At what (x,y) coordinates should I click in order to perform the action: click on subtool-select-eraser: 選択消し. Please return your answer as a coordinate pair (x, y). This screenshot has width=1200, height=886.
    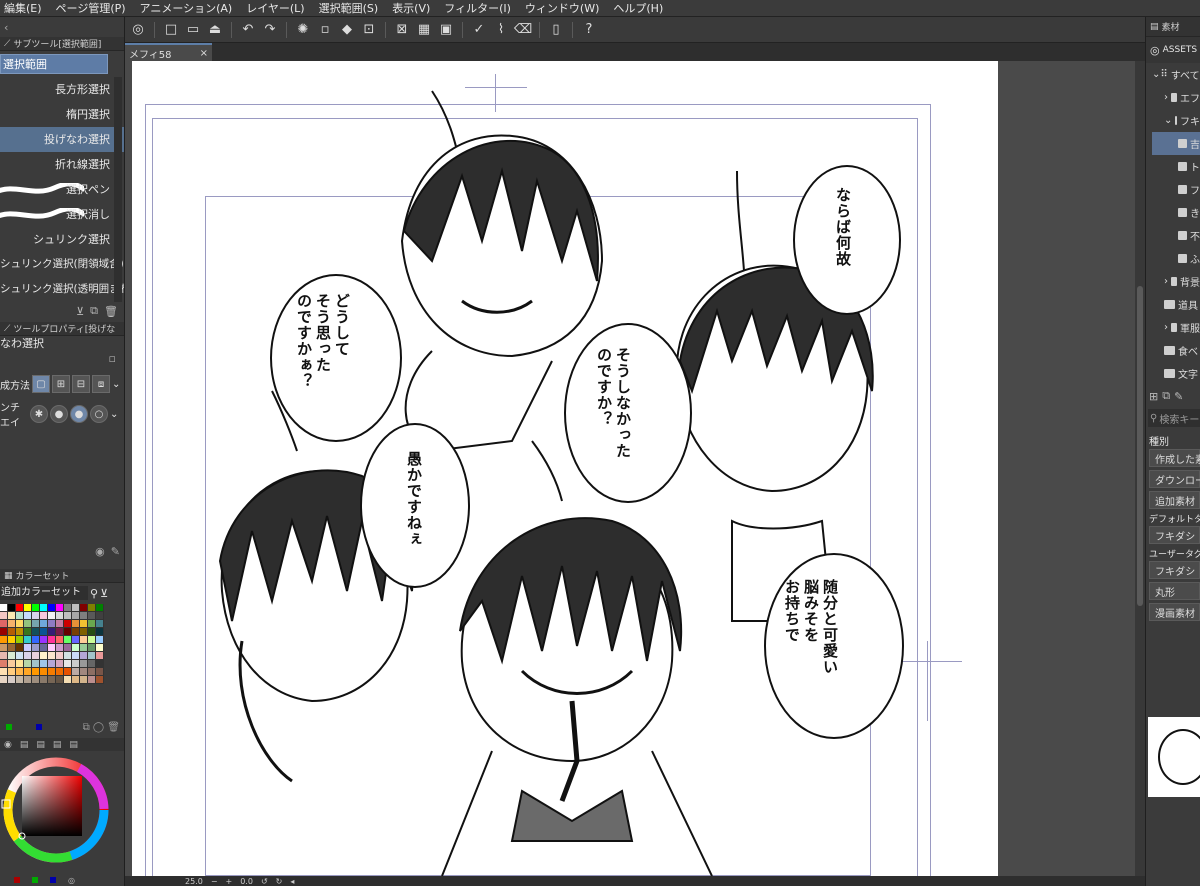
    Looking at the image, I should click on (62, 214).